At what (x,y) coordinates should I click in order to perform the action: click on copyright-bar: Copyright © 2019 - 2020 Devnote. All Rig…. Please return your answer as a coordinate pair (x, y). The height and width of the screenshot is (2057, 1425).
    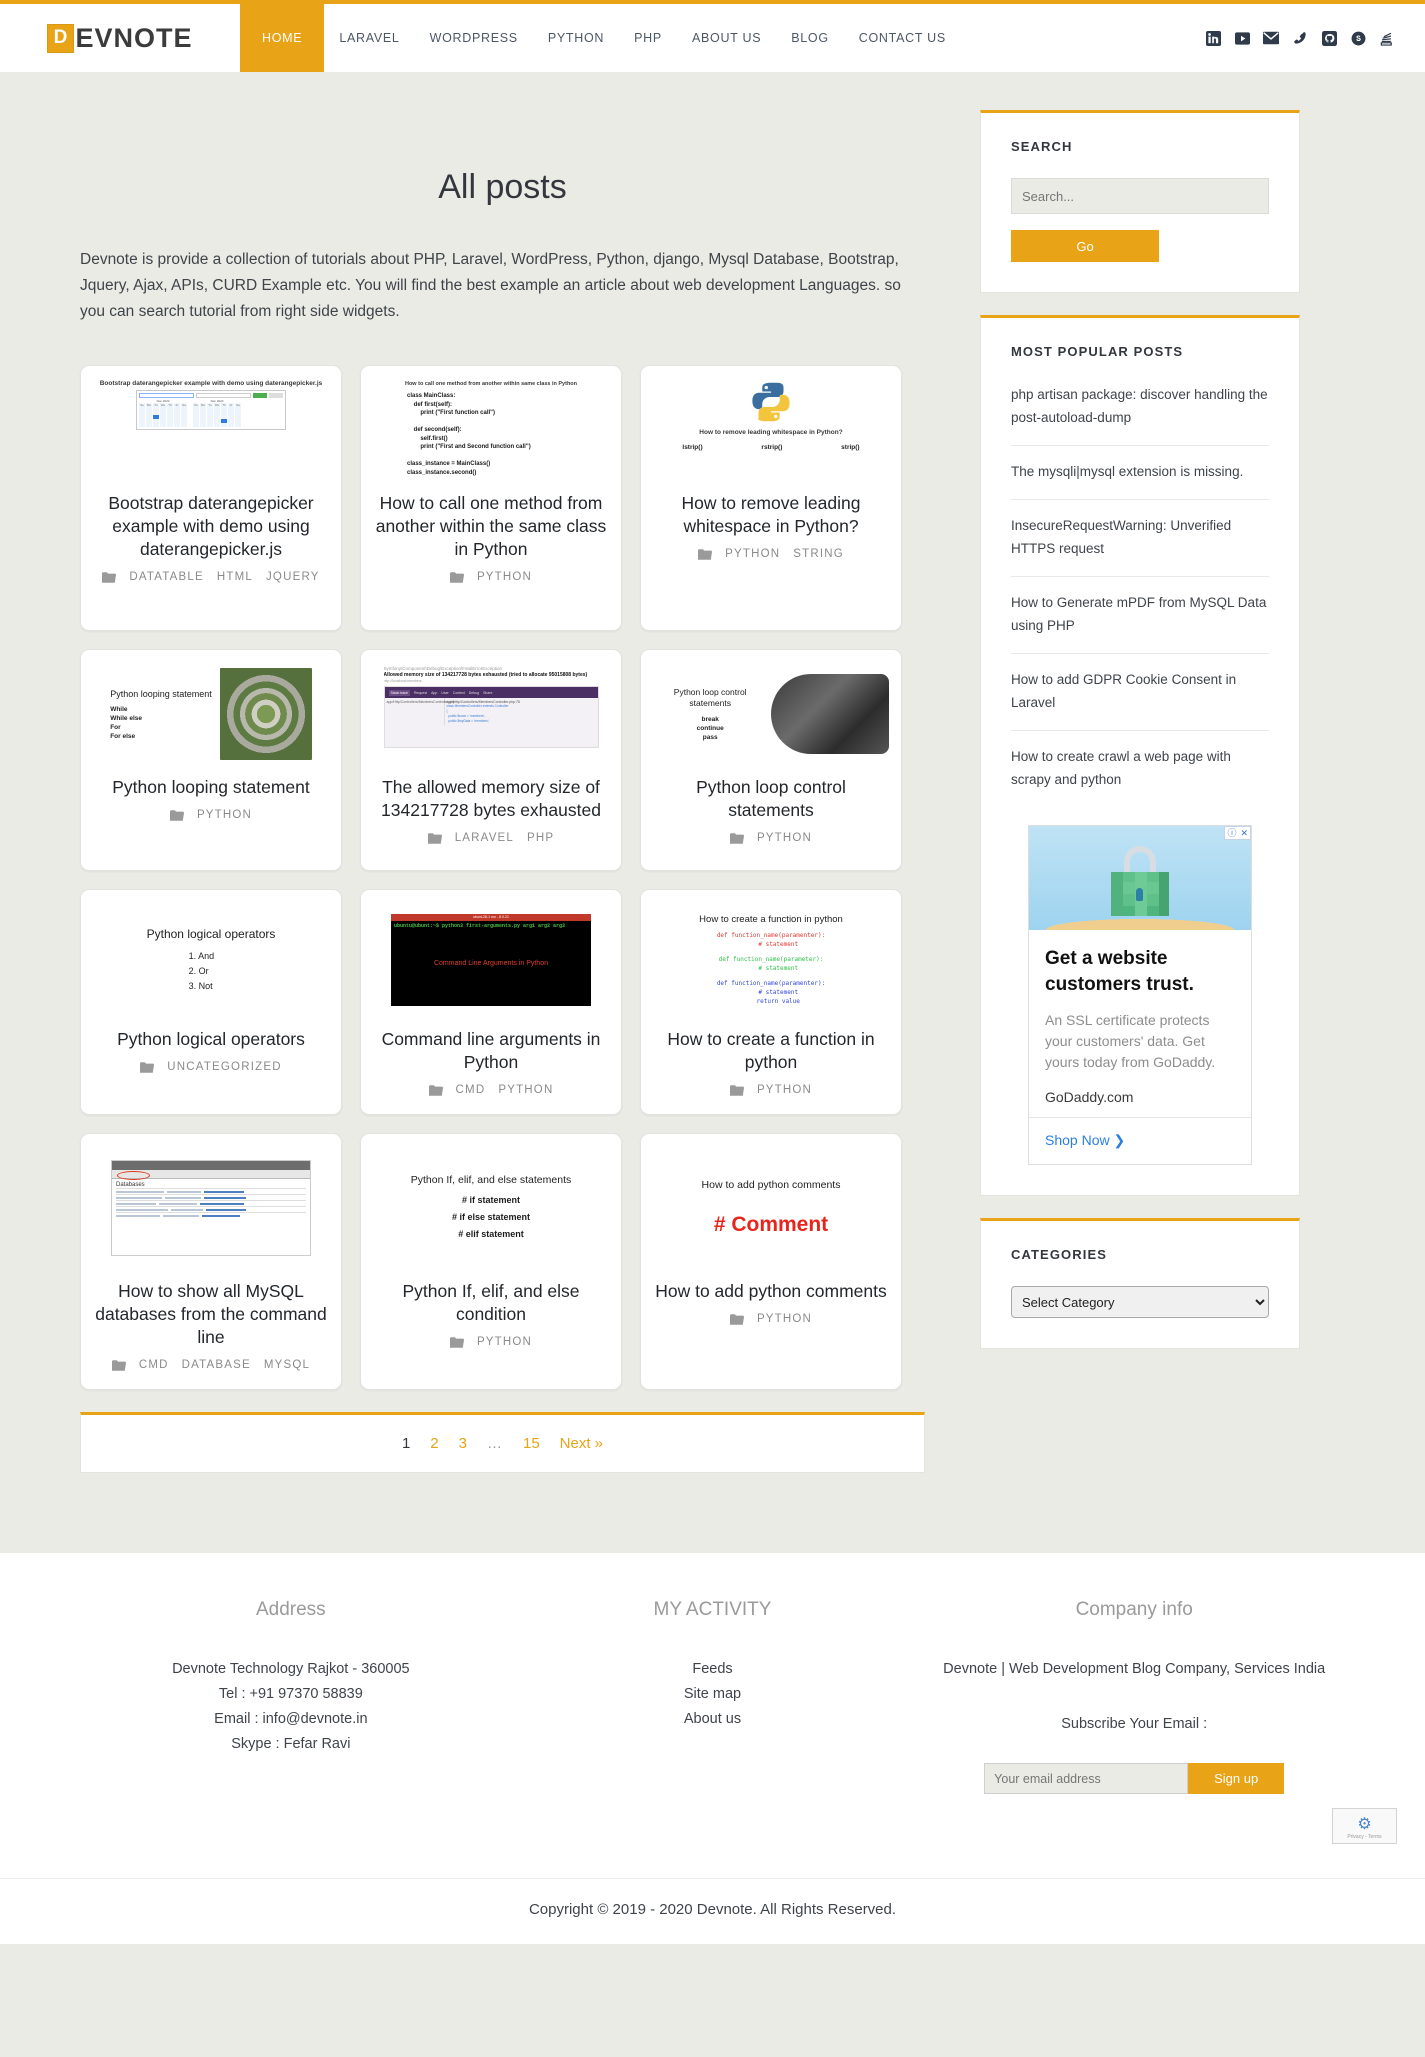
    Looking at the image, I should click on (712, 1911).